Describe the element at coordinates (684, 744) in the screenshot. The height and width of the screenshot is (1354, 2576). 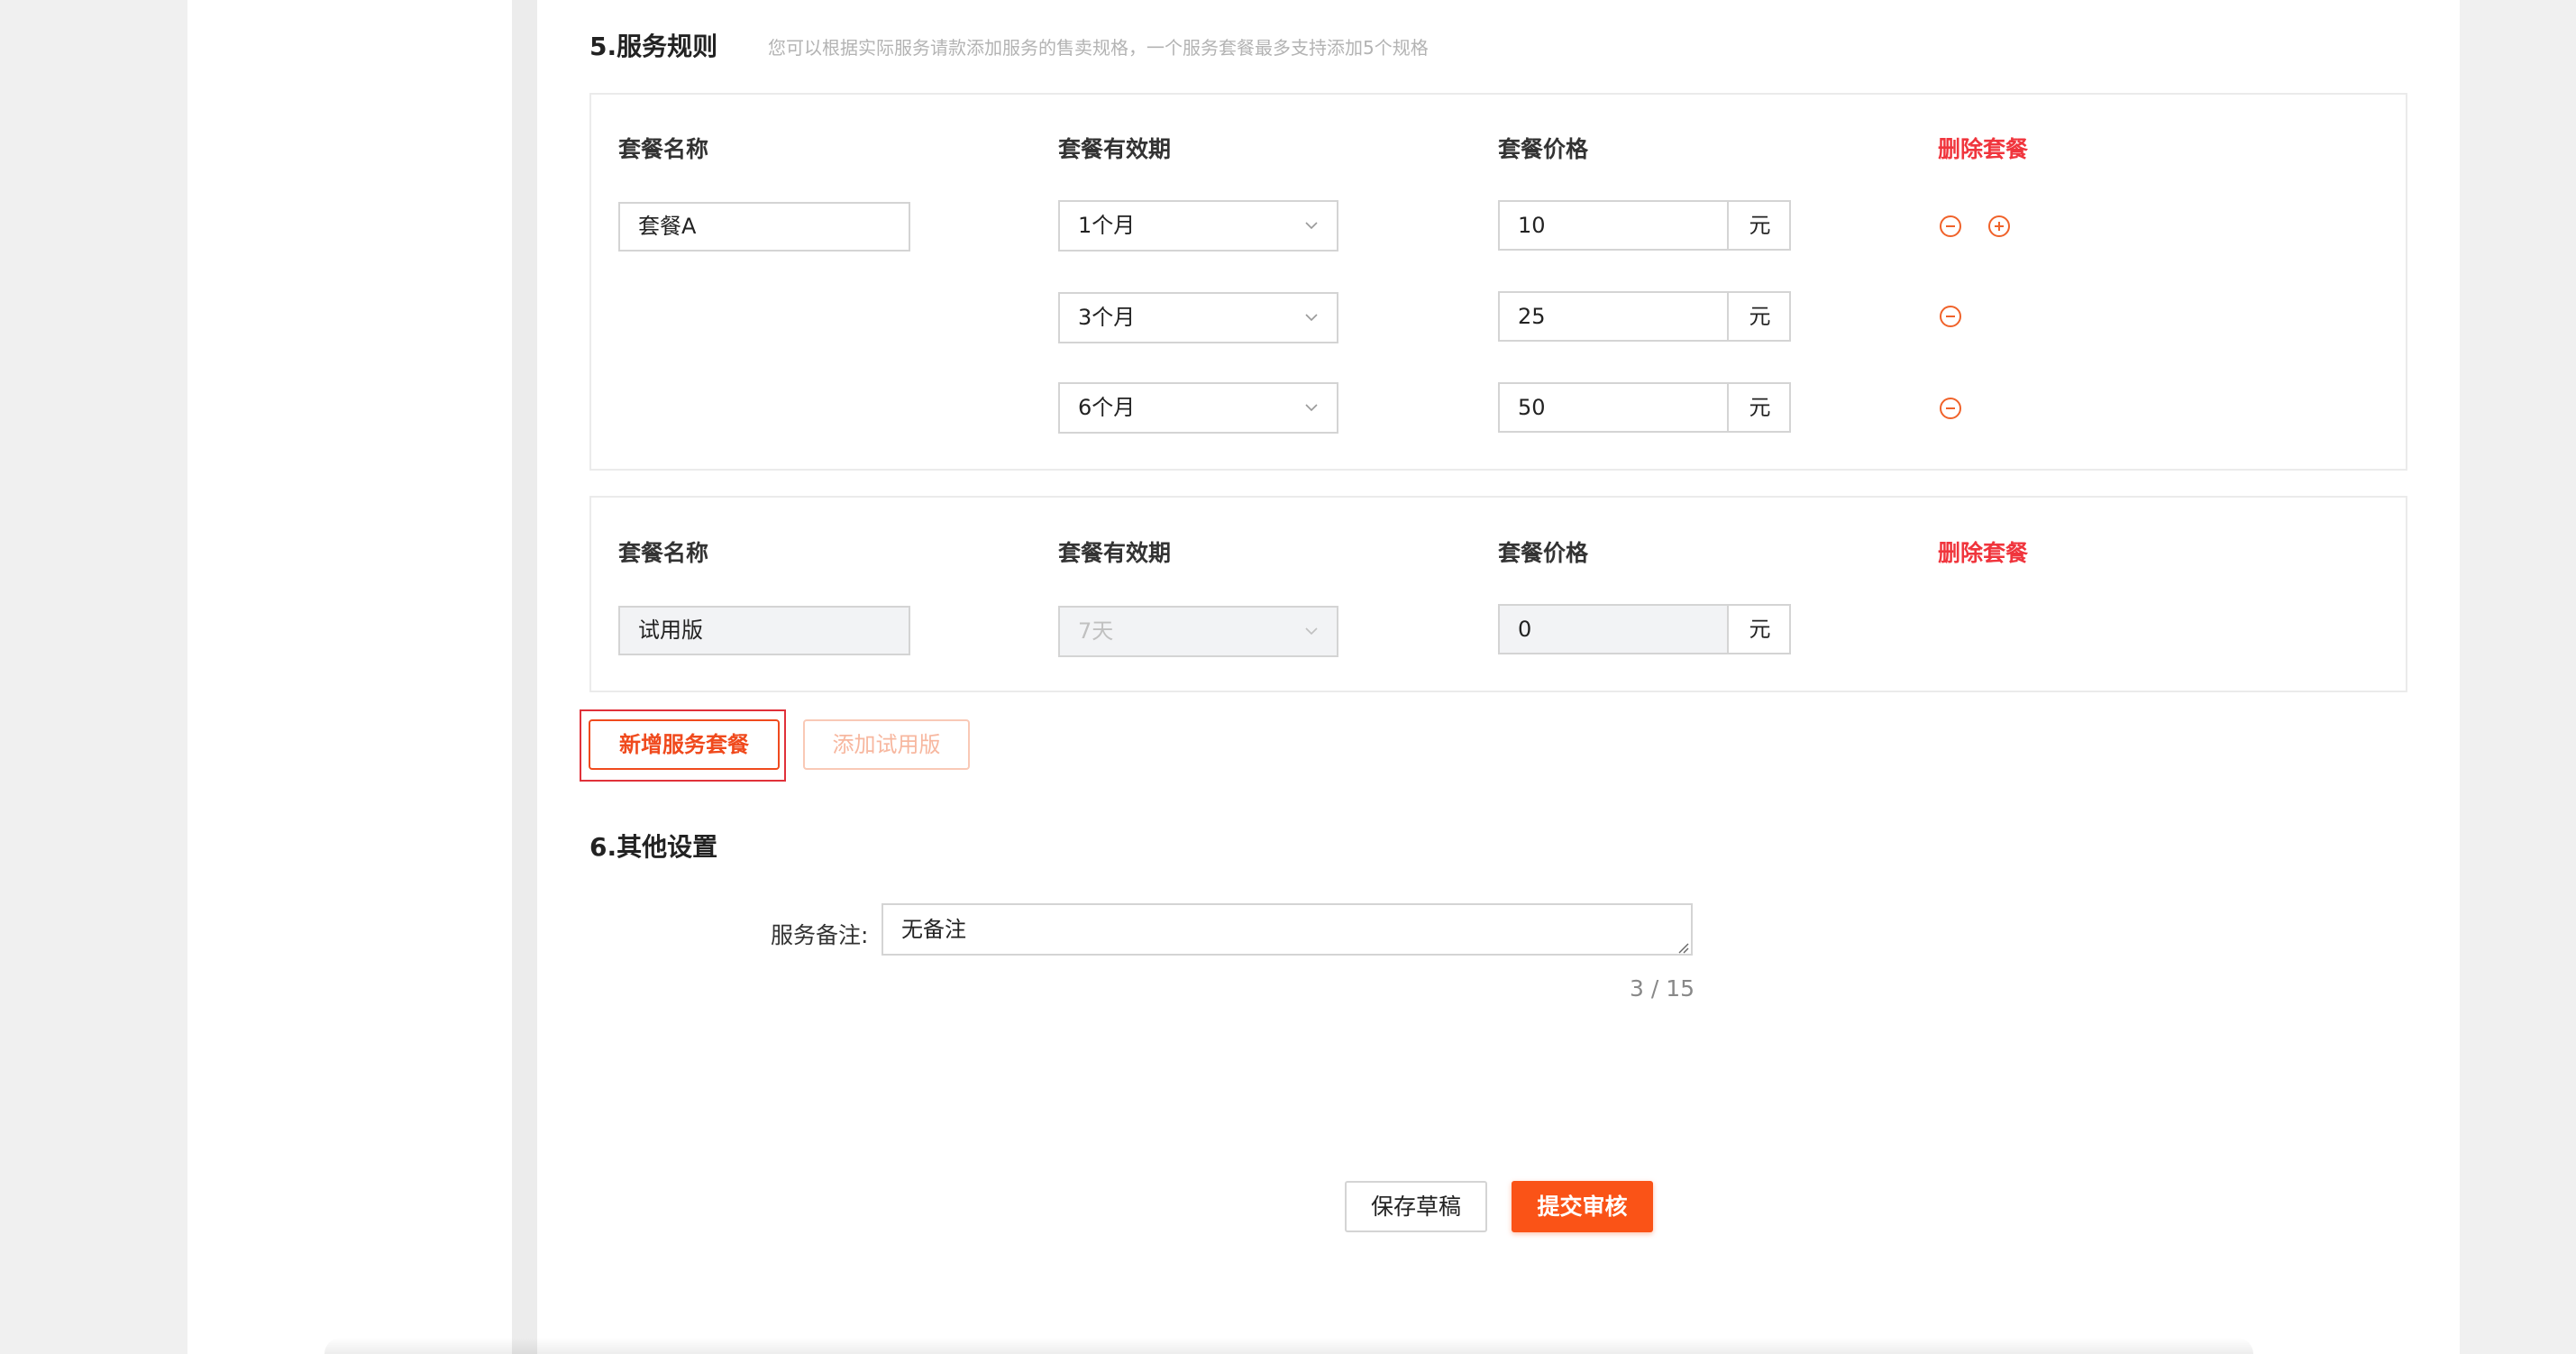
I see `add-service-package-button: 新增服务套餐` at that location.